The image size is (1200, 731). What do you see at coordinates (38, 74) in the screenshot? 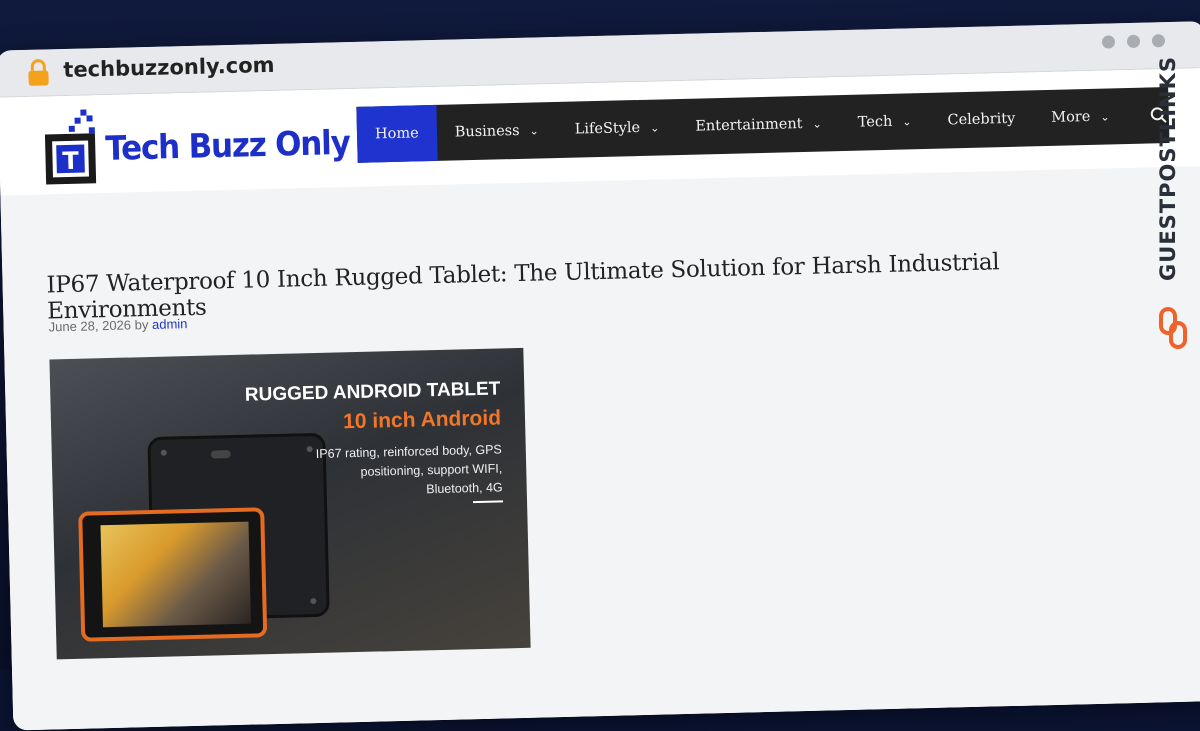
I see `lock-icon` at bounding box center [38, 74].